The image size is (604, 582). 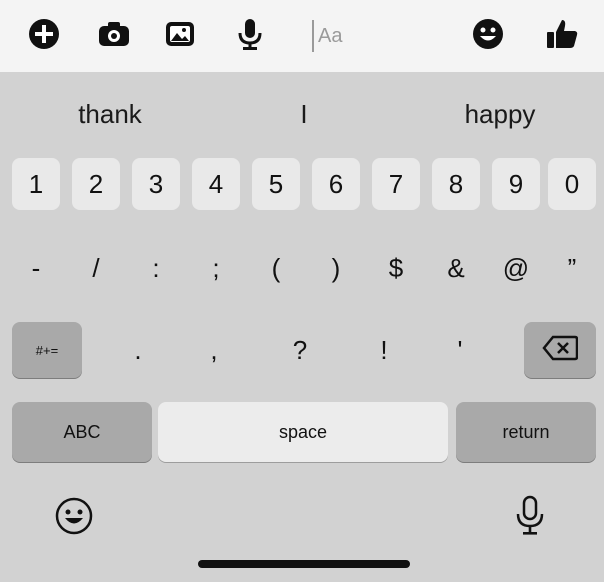 I want to click on backspace-key, so click(x=560, y=350).